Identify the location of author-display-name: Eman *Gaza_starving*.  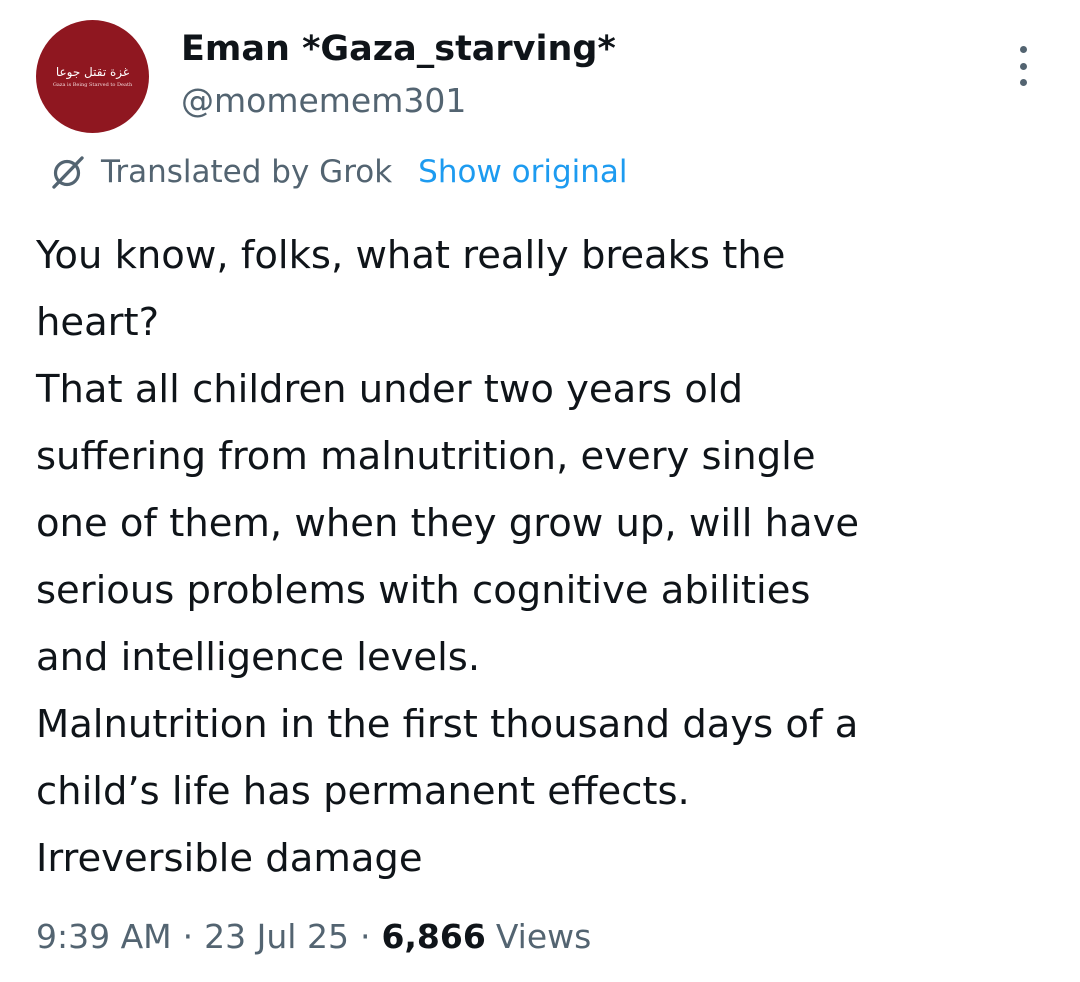
(398, 49).